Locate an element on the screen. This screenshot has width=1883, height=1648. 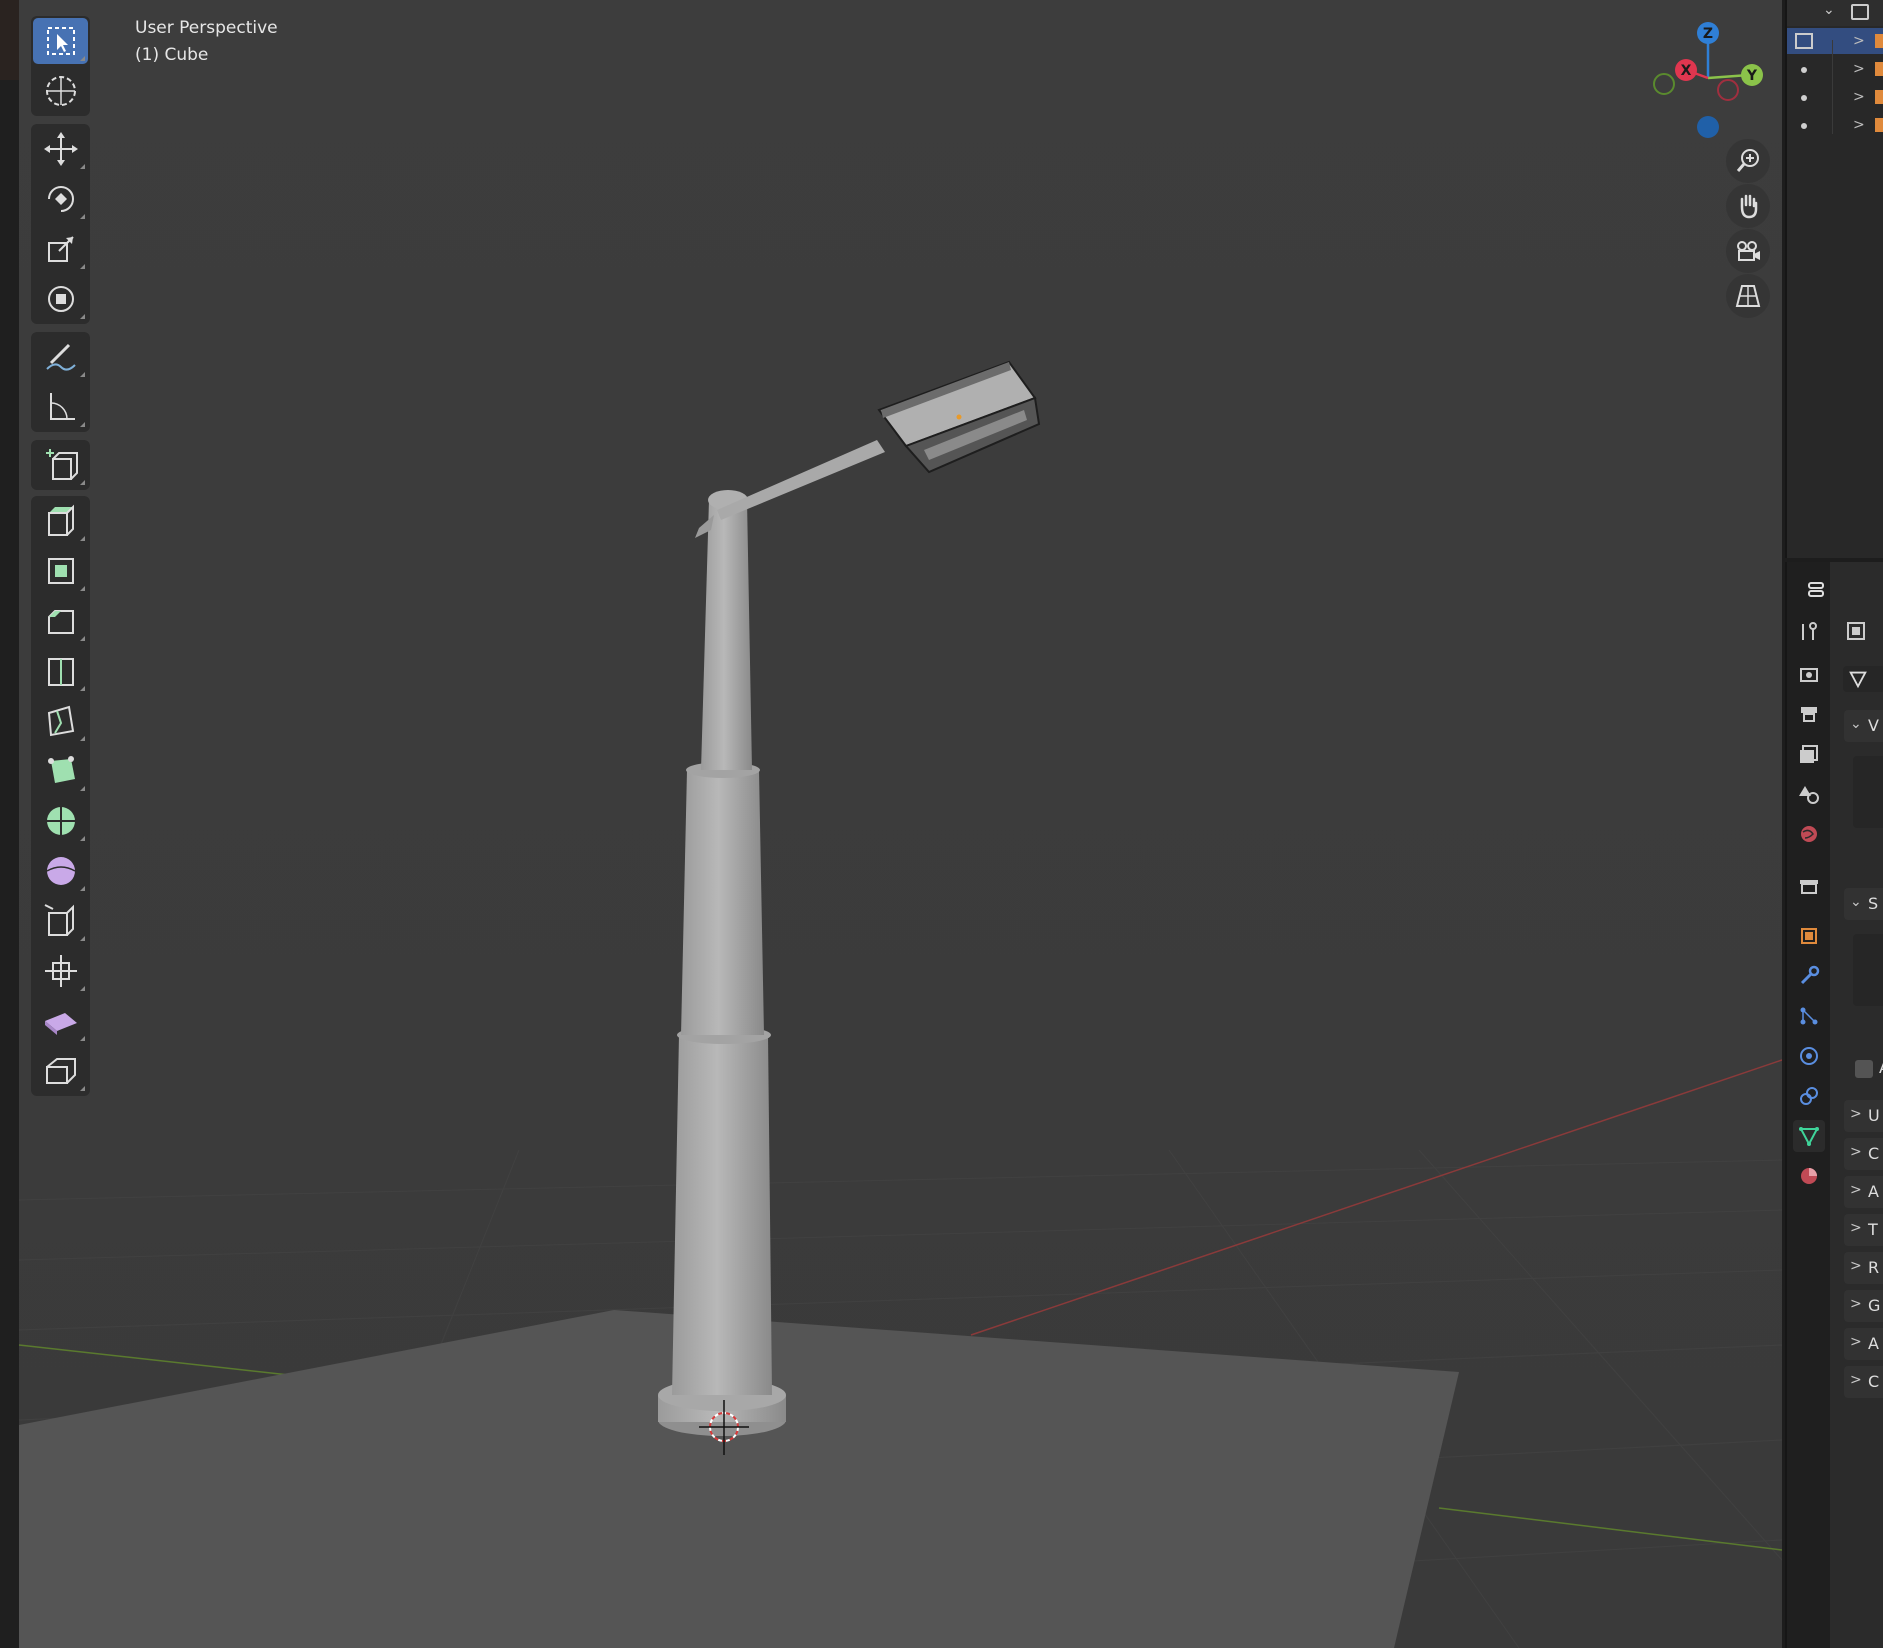
rip-region-tool is located at coordinates (60, 1071).